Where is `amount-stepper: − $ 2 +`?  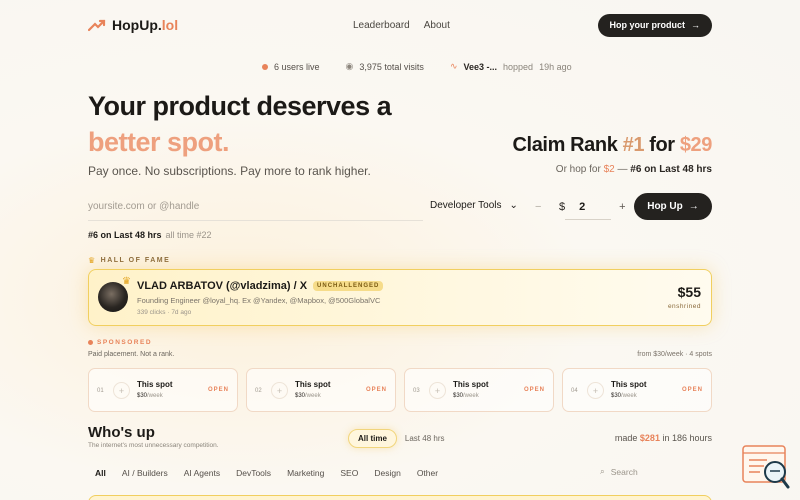
amount-stepper: − $ 2 + is located at coordinates (584, 207).